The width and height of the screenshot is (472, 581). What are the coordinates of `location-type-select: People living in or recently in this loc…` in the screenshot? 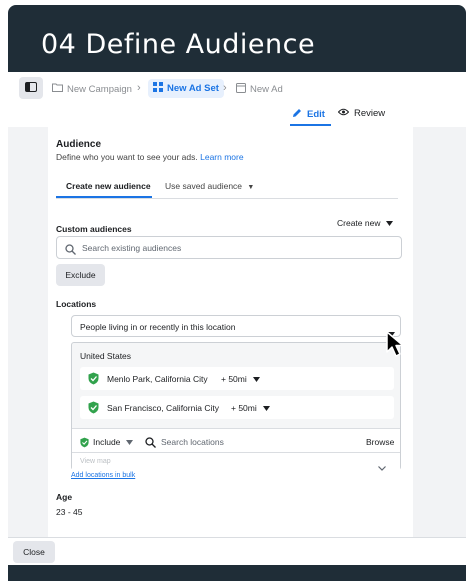 It's located at (236, 326).